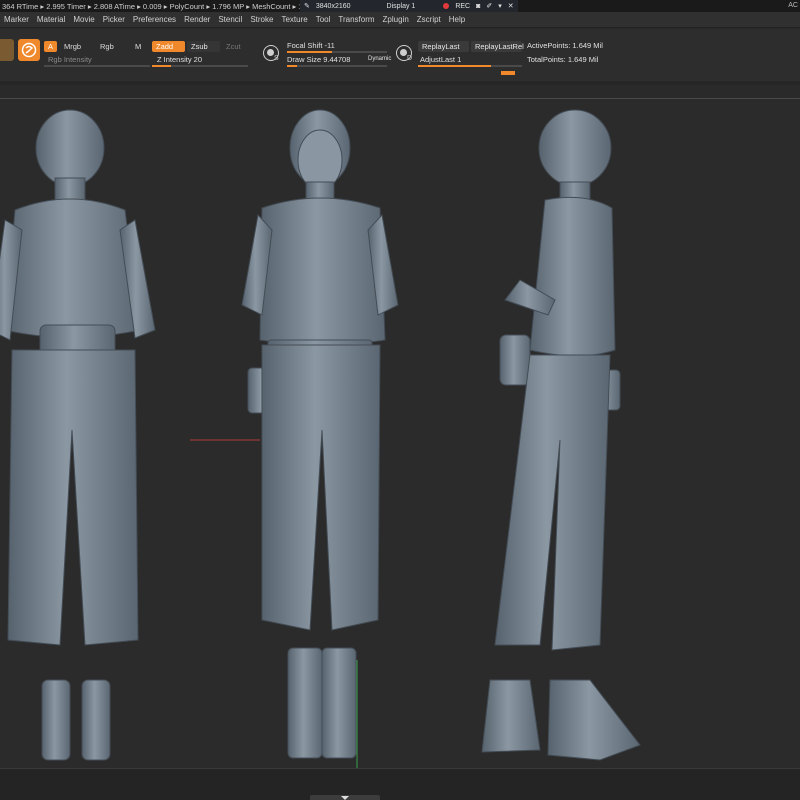  Describe the element at coordinates (233, 46) in the screenshot. I see `zcut-button: Zcut` at that location.